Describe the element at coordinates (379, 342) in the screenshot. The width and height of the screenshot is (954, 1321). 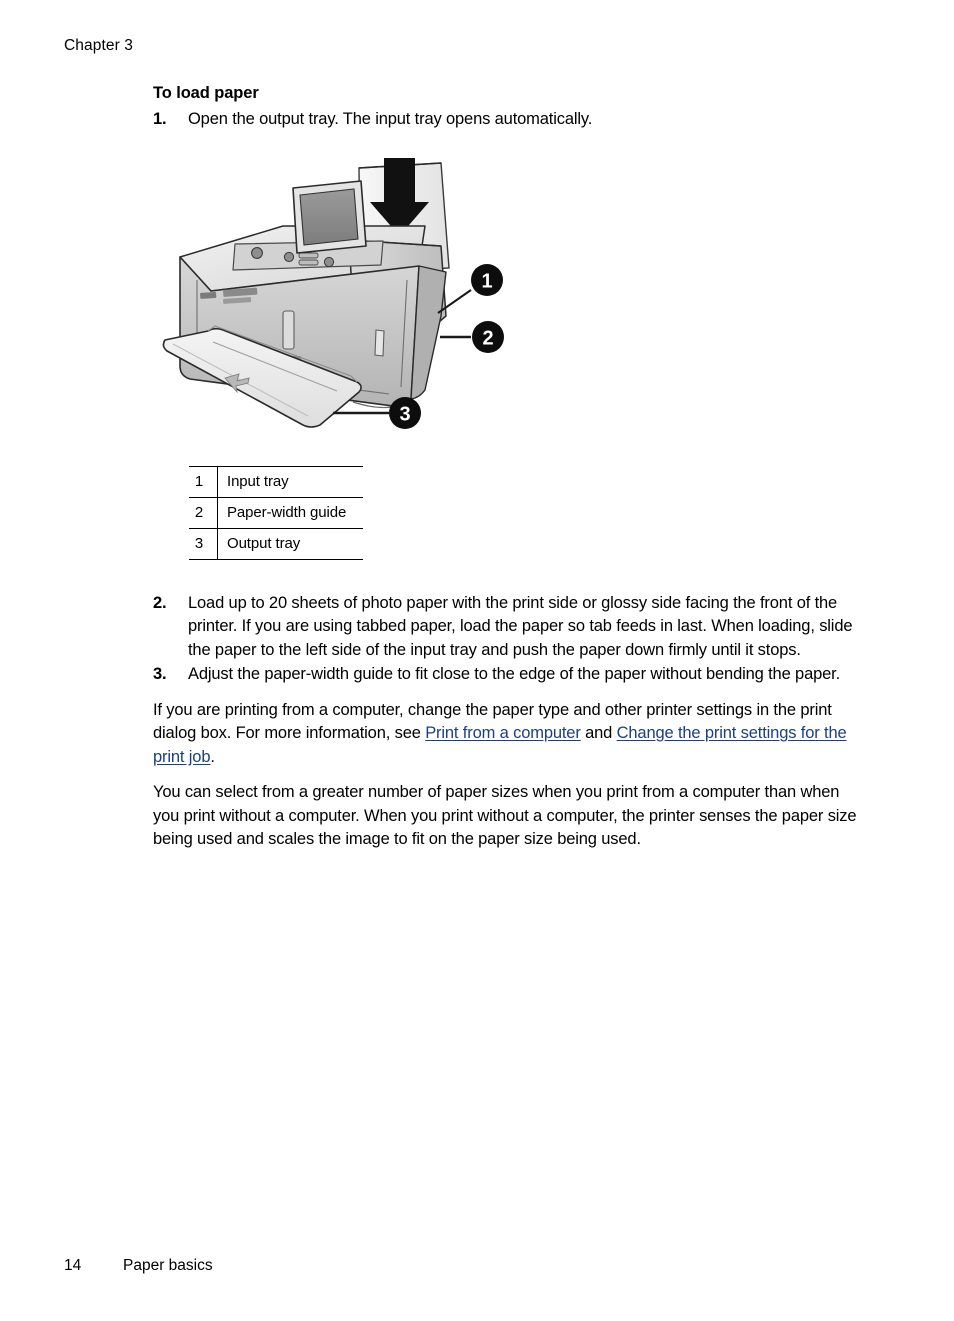
I see `door-side-tab` at that location.